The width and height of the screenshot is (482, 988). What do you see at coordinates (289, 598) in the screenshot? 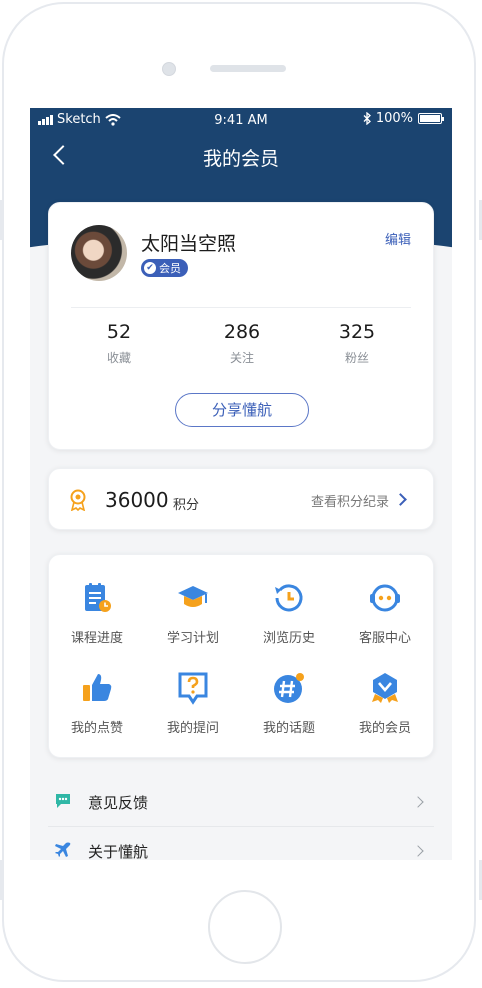
I see `history-icon` at bounding box center [289, 598].